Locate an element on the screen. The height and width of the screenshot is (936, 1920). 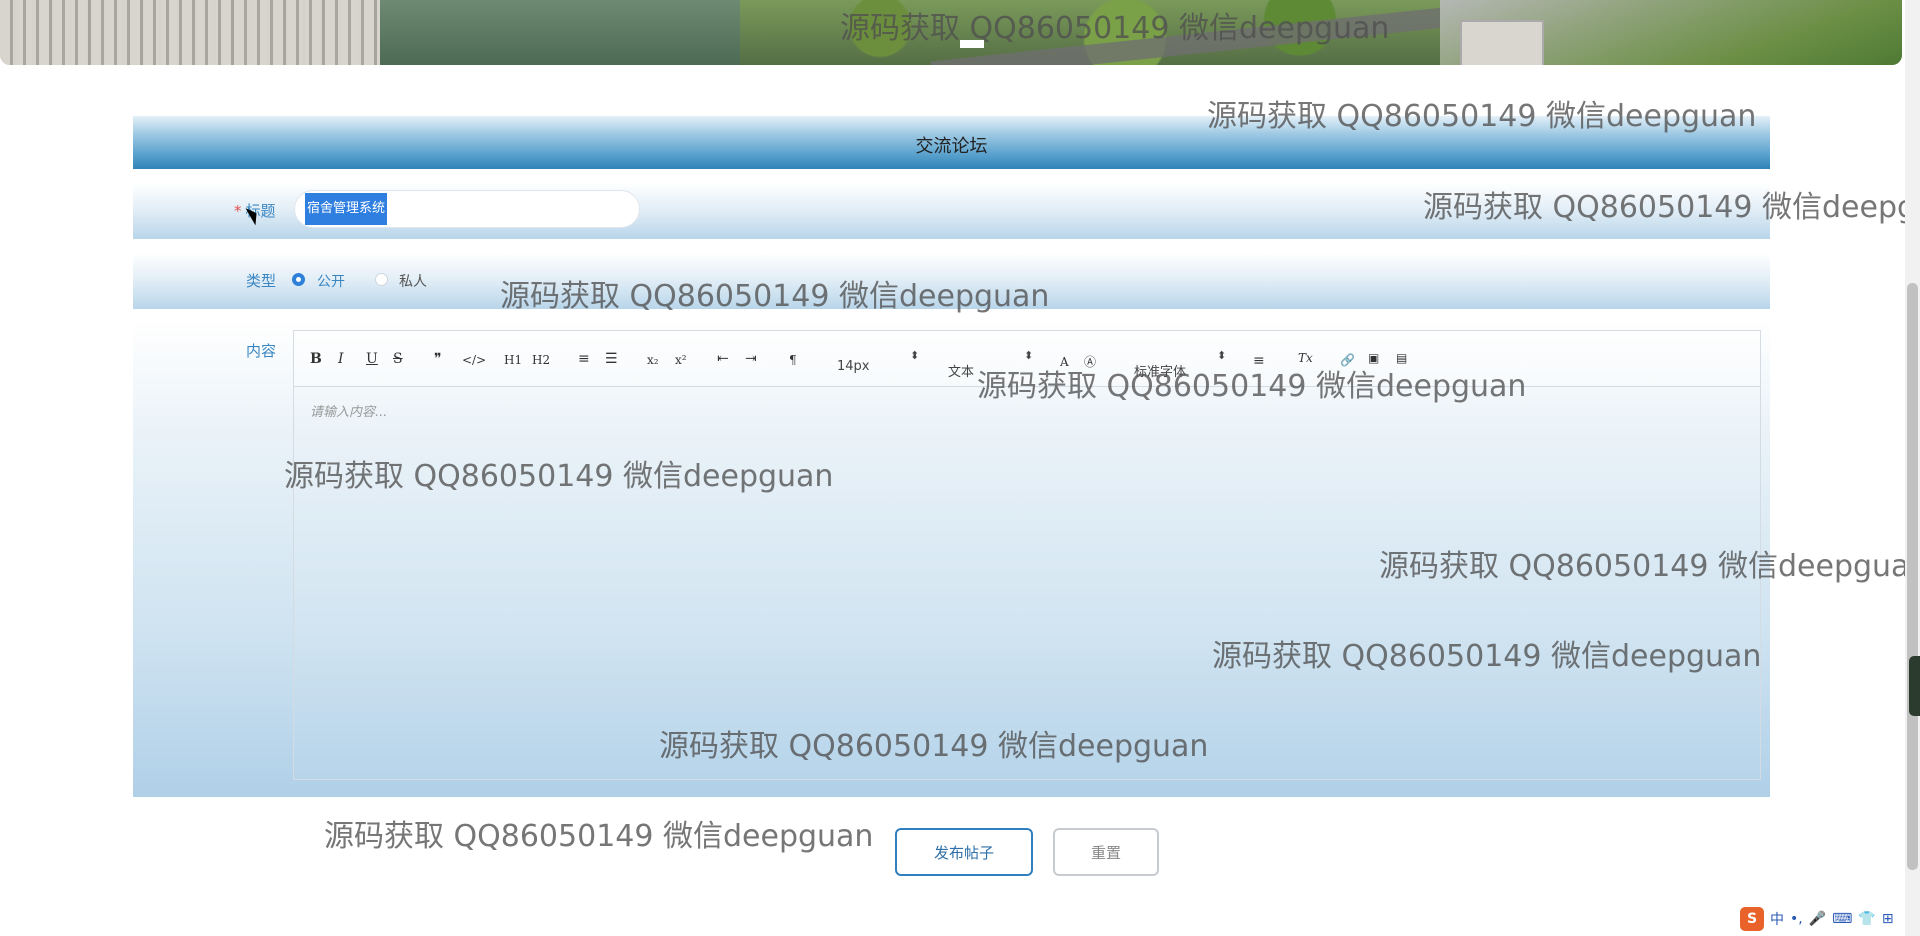
skin-icon: 👕 is located at coordinates (1866, 919).